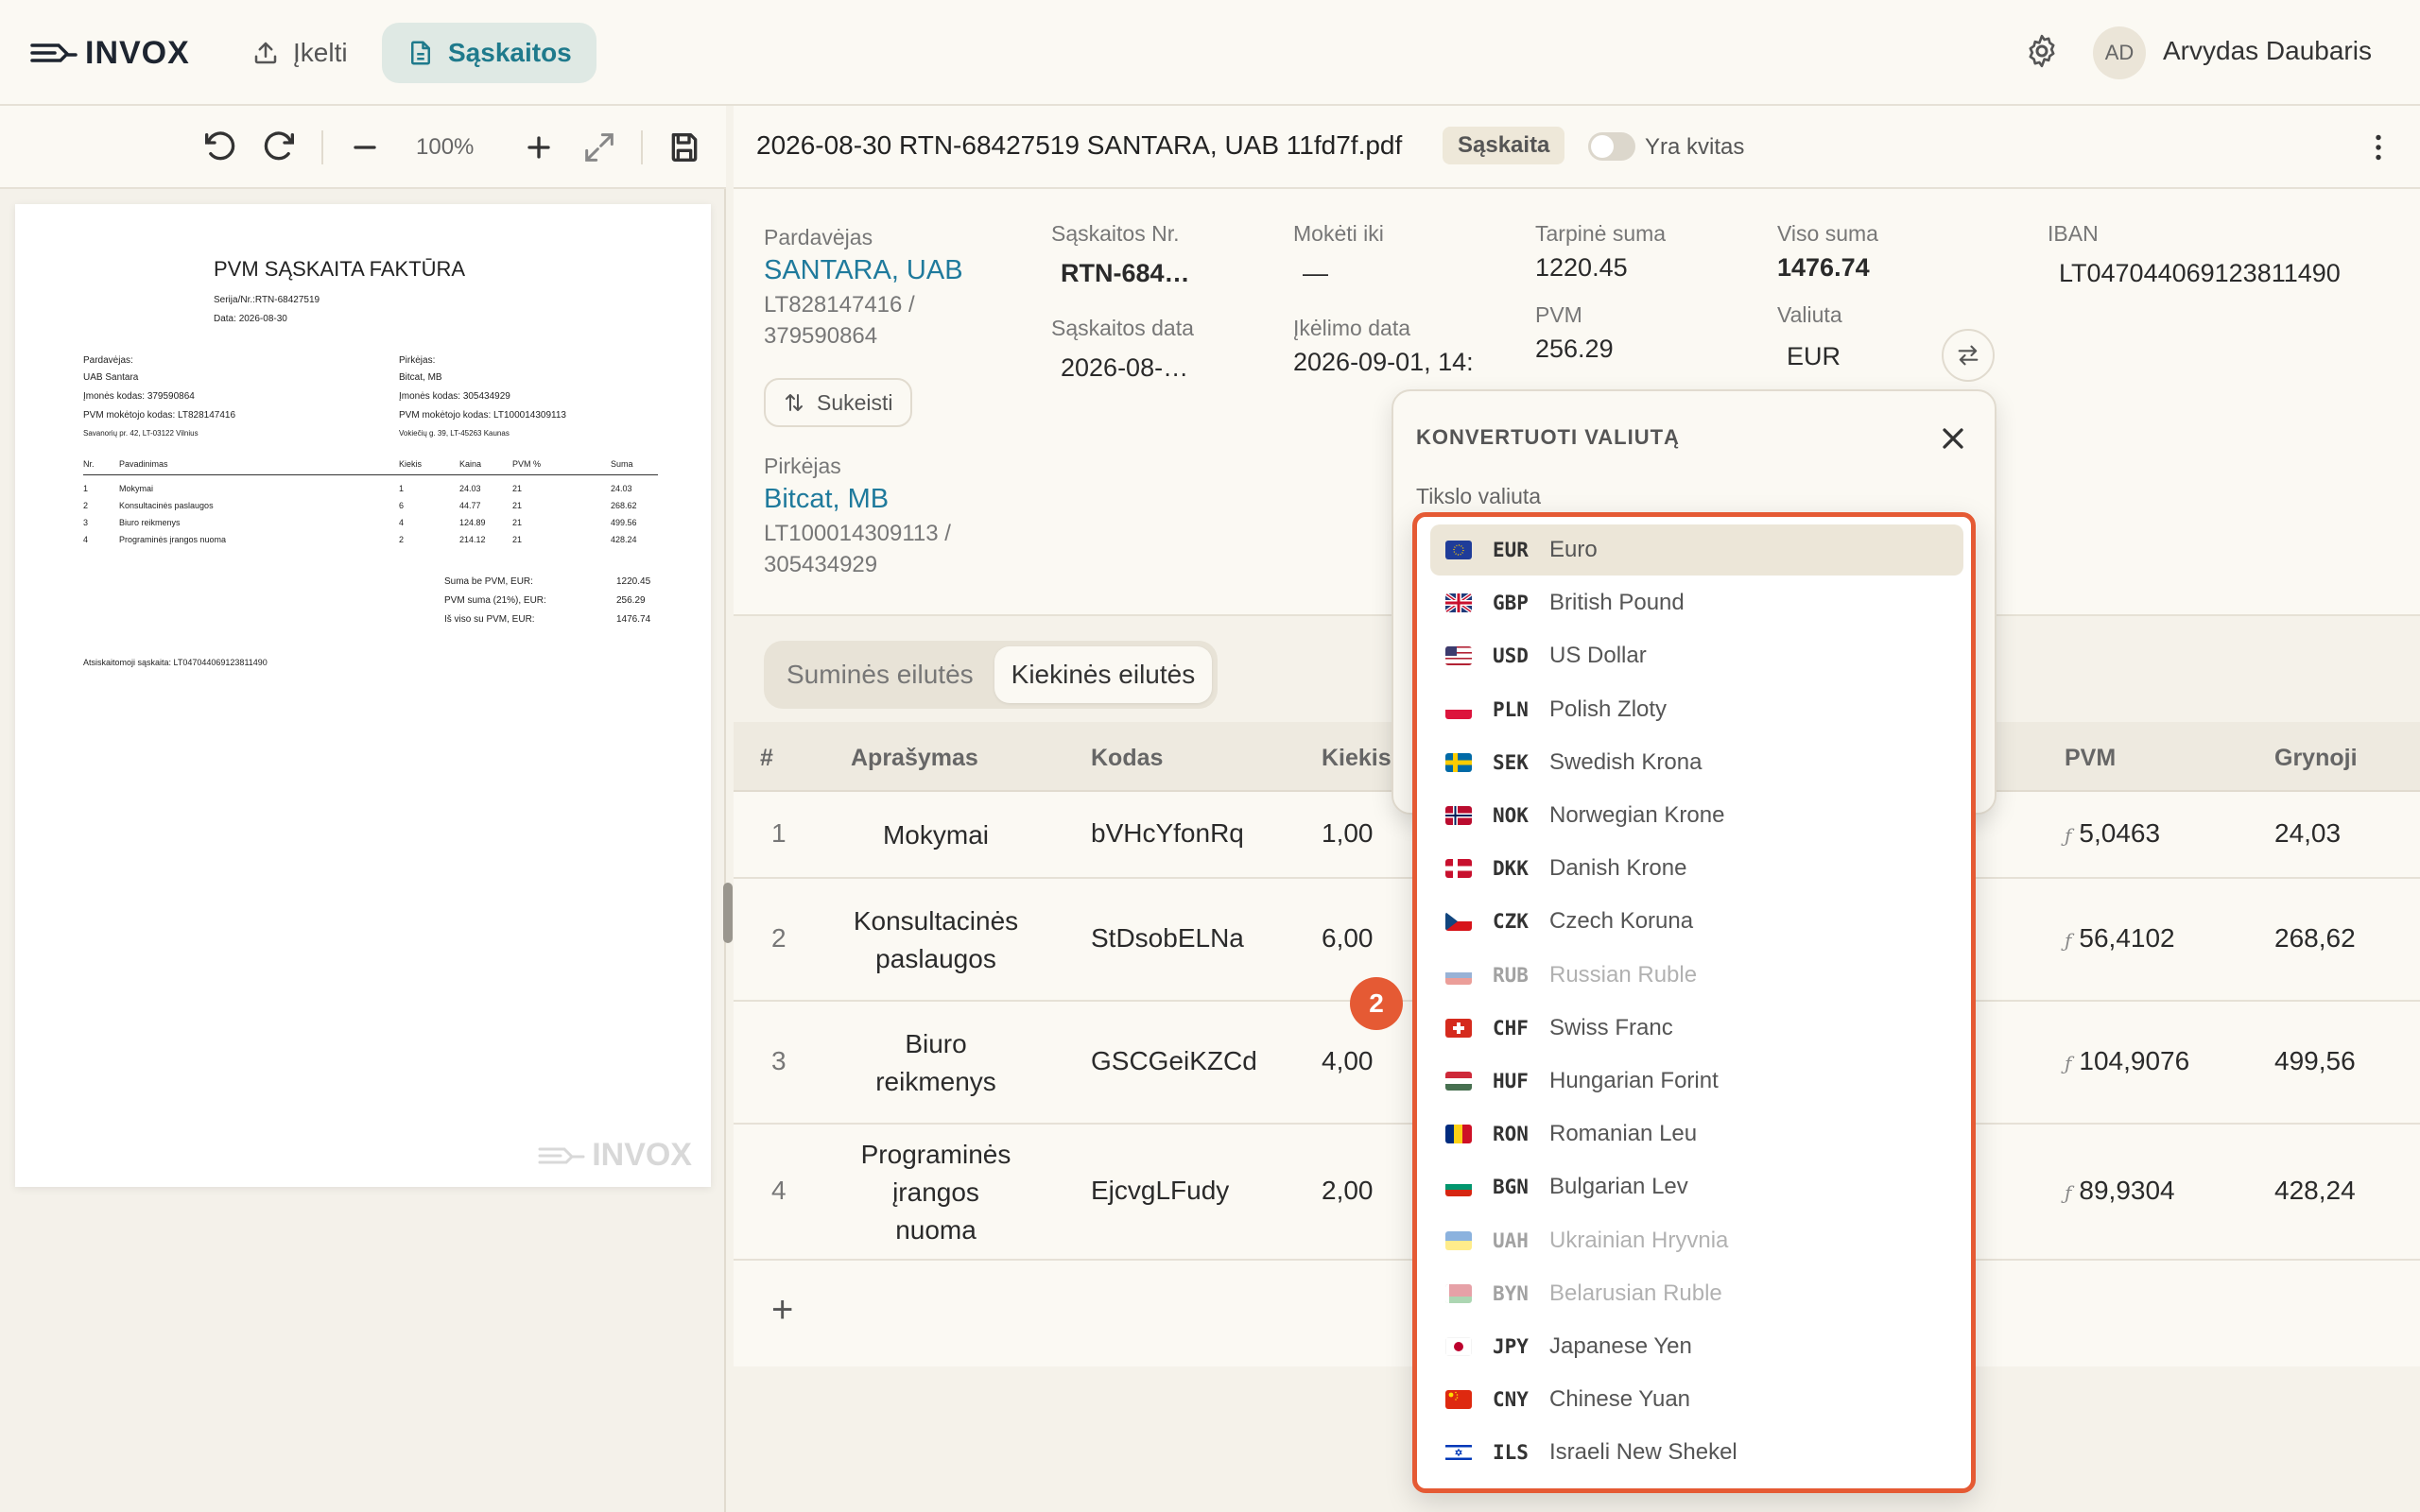  What do you see at coordinates (1174, 1061) in the screenshot?
I see `row-code: GSCGeiKZCd` at bounding box center [1174, 1061].